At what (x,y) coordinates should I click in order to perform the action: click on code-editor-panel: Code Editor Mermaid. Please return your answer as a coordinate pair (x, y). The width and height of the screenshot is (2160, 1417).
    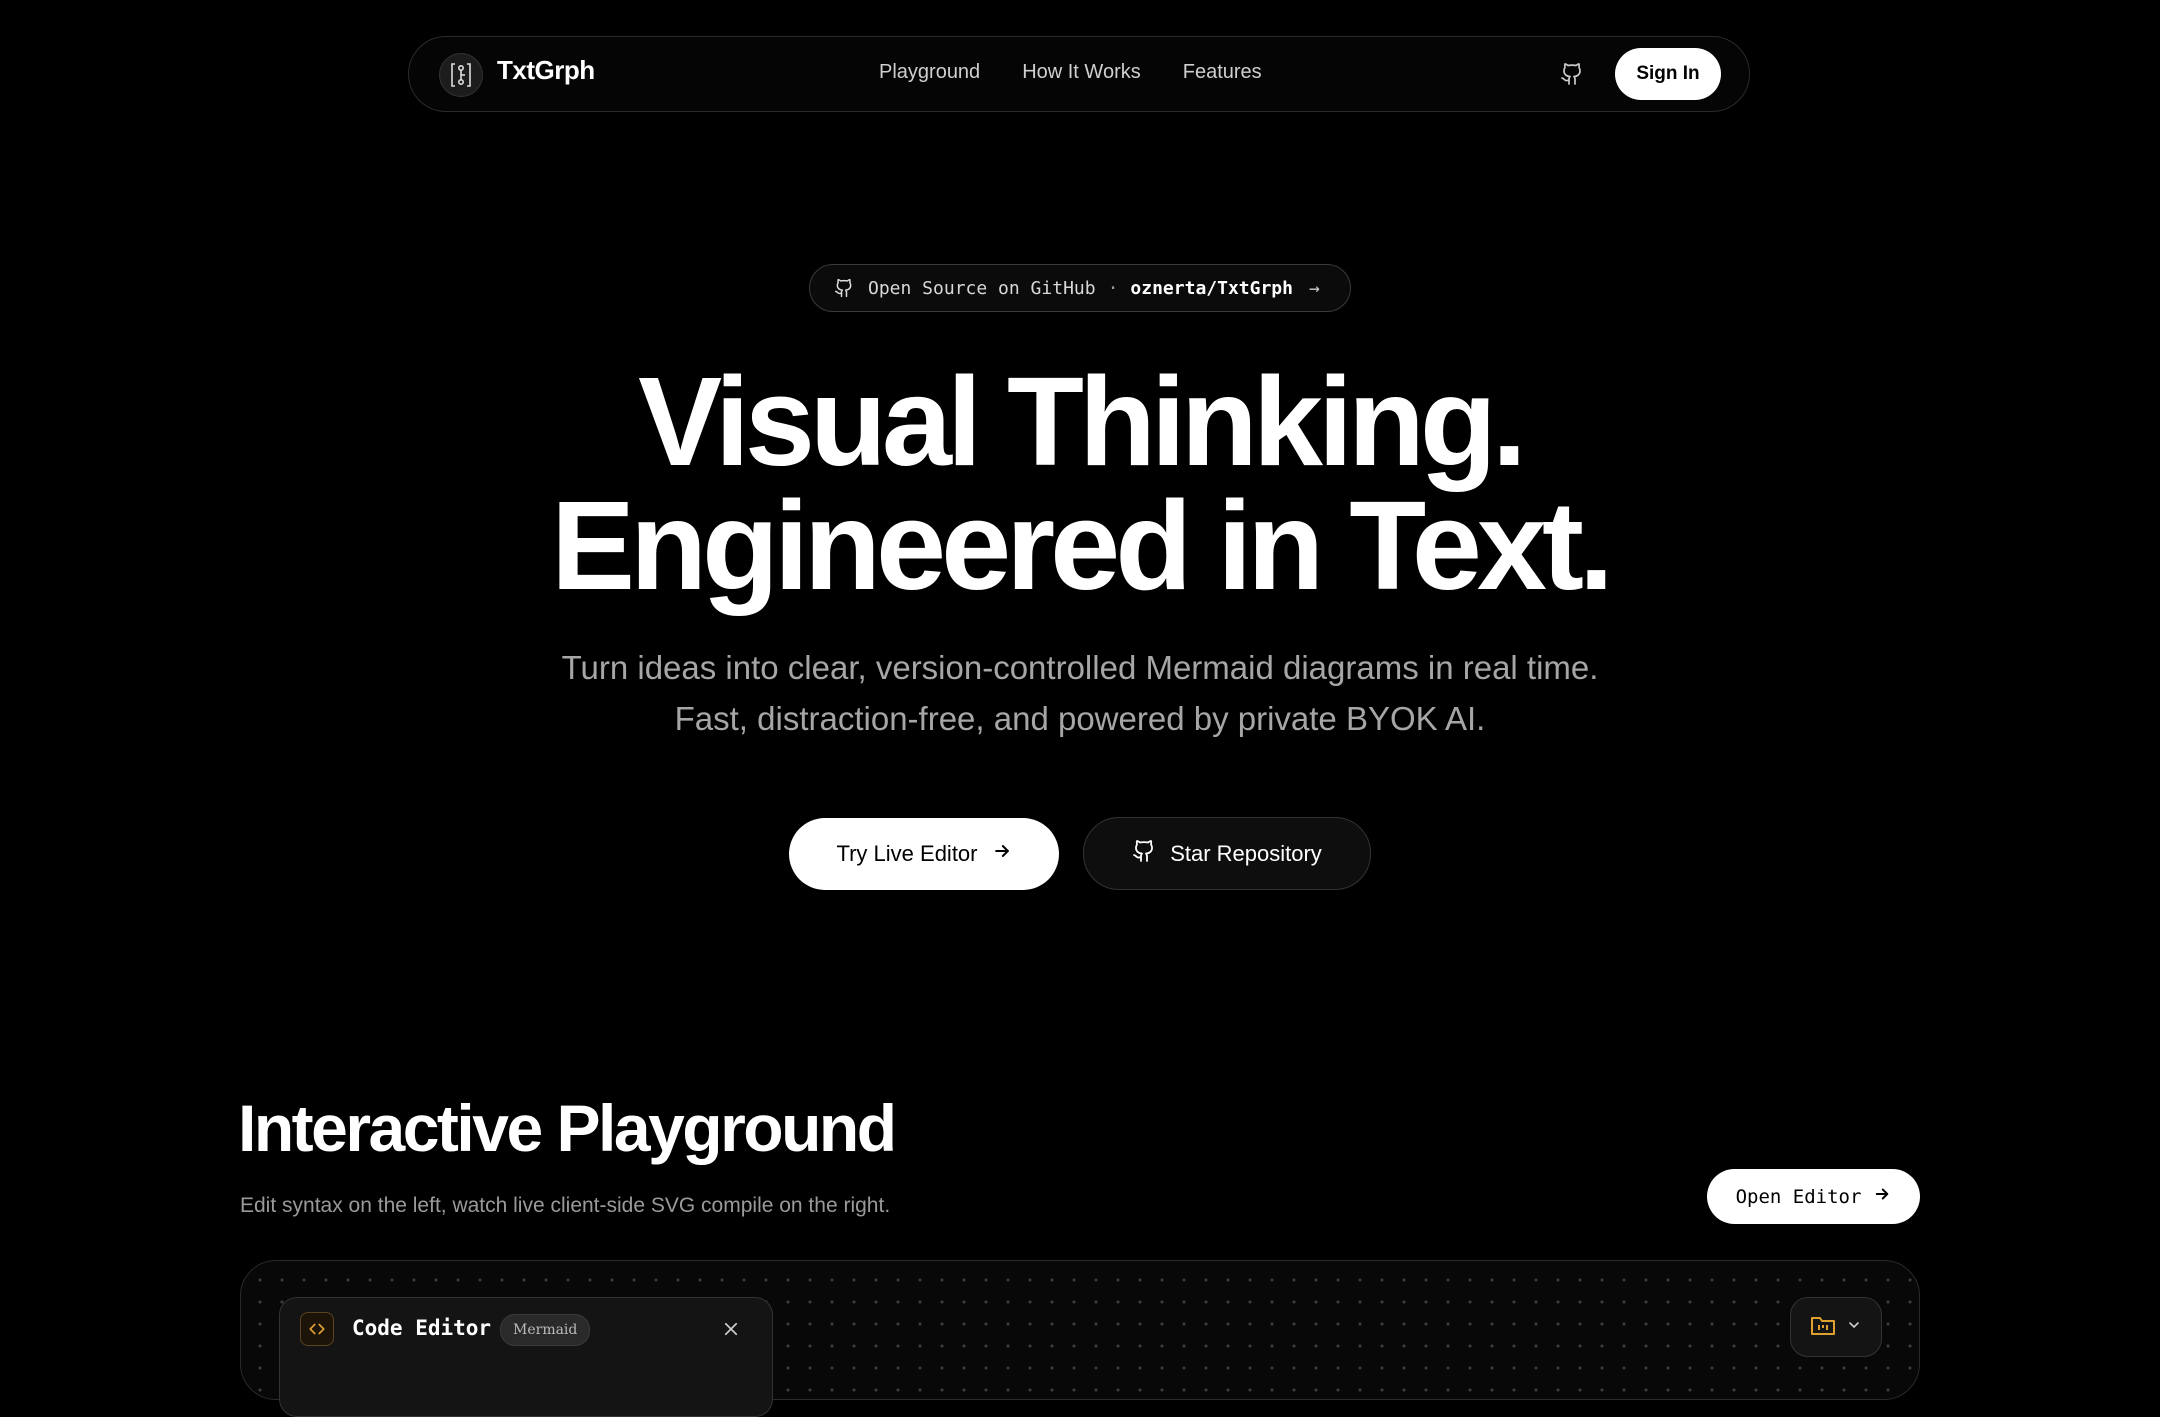
    Looking at the image, I should click on (526, 1357).